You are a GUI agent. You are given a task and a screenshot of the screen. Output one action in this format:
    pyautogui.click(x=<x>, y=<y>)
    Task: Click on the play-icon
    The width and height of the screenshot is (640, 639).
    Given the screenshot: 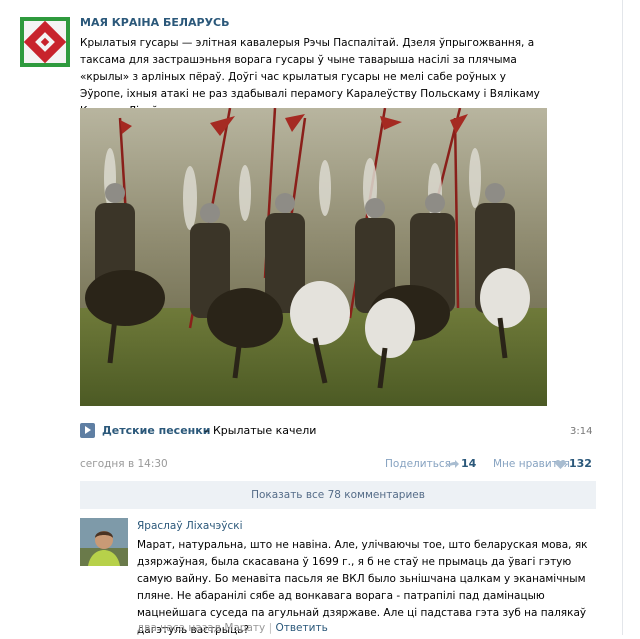 What is the action you would take?
    pyautogui.click(x=87, y=430)
    